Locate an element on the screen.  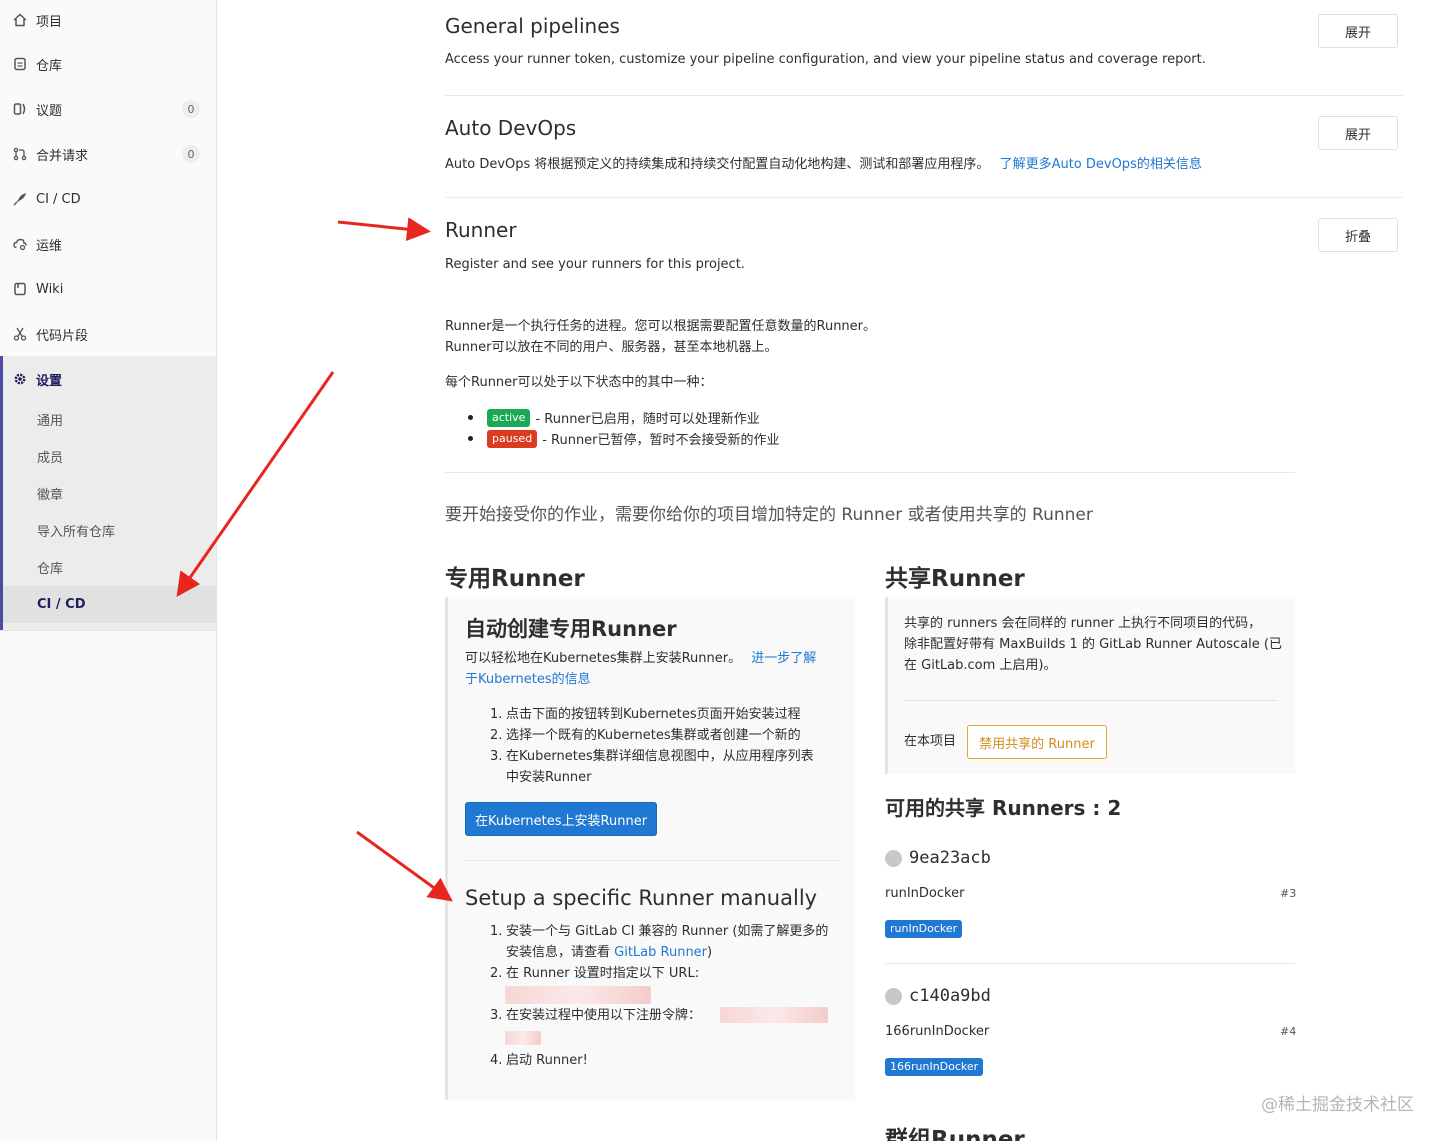
step-text: 在 Runner 设置时指定以下 URL: is located at coordinates (603, 973).